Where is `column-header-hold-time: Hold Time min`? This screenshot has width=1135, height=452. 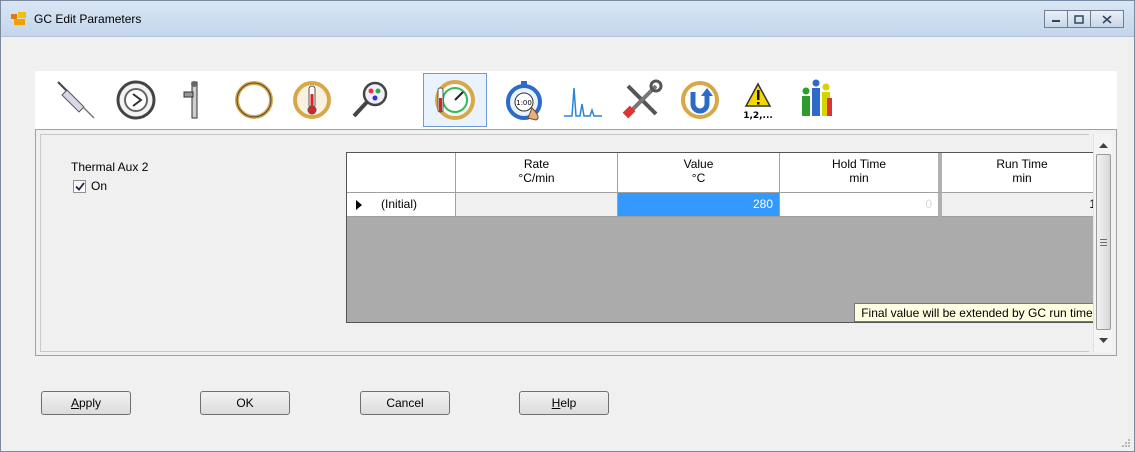
column-header-hold-time: Hold Time min is located at coordinates (861, 173).